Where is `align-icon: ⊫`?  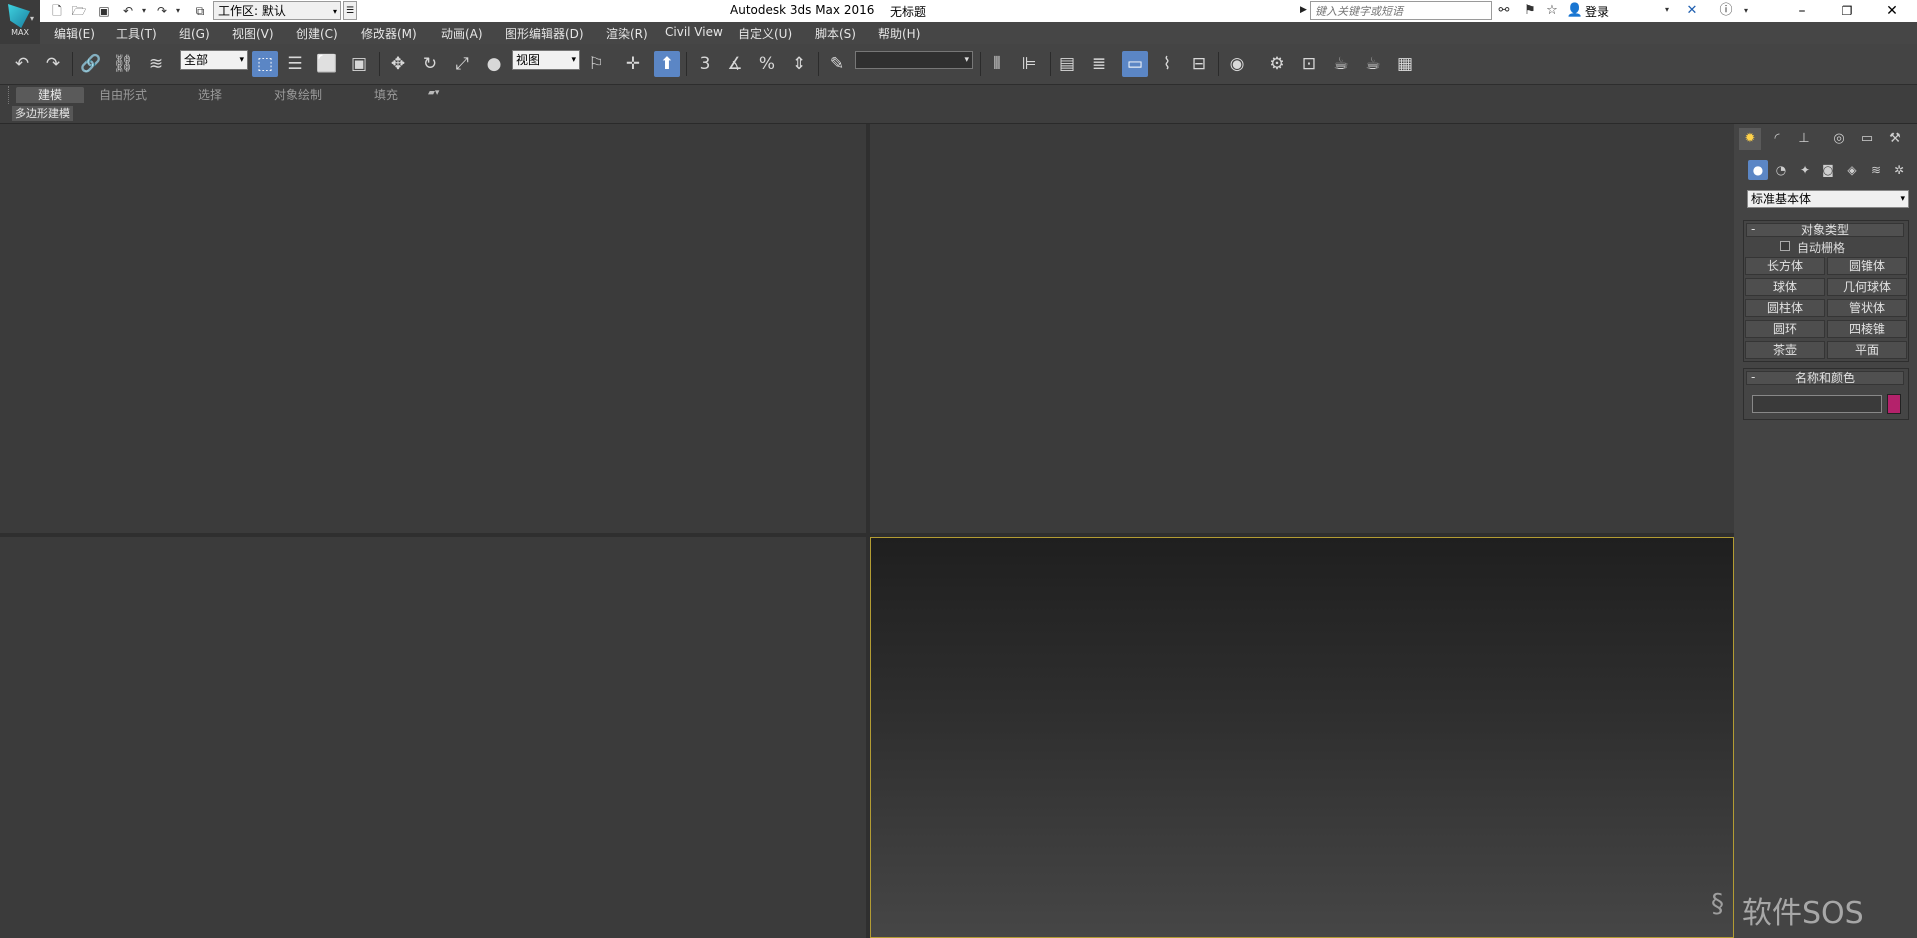
align-icon: ⊫ is located at coordinates (1029, 64).